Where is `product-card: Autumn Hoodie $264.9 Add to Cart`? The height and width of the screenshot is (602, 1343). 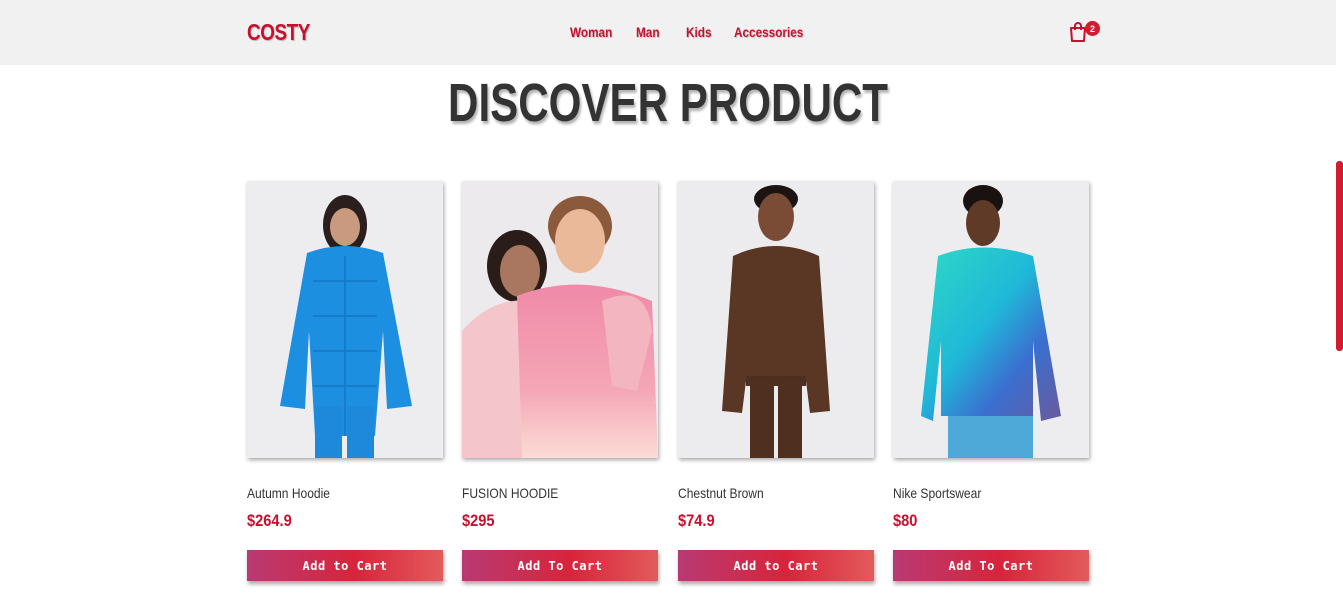 product-card: Autumn Hoodie $264.9 Add to Cart is located at coordinates (345, 381).